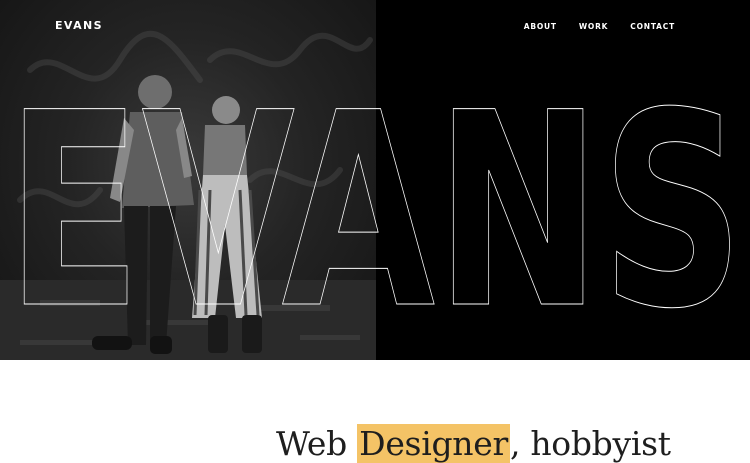  I want to click on nav-about: ABOUT, so click(540, 26).